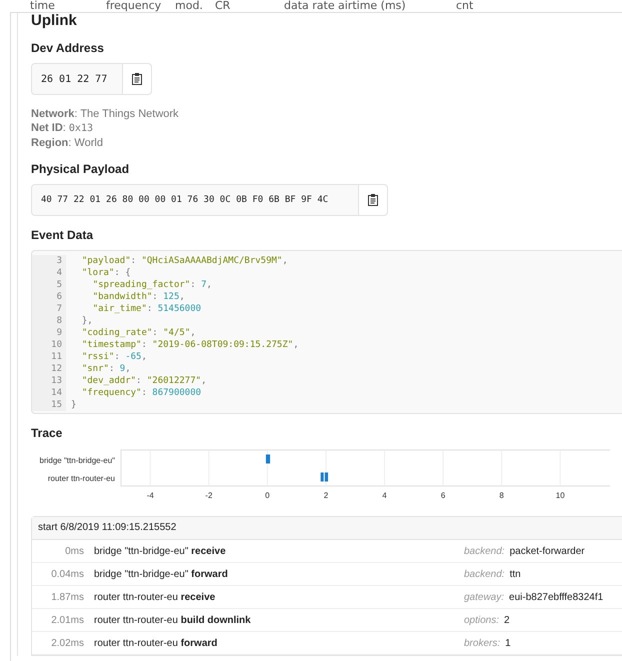 The height and width of the screenshot is (661, 622). Describe the element at coordinates (267, 495) in the screenshot. I see `axis-tick-label: 0` at that location.